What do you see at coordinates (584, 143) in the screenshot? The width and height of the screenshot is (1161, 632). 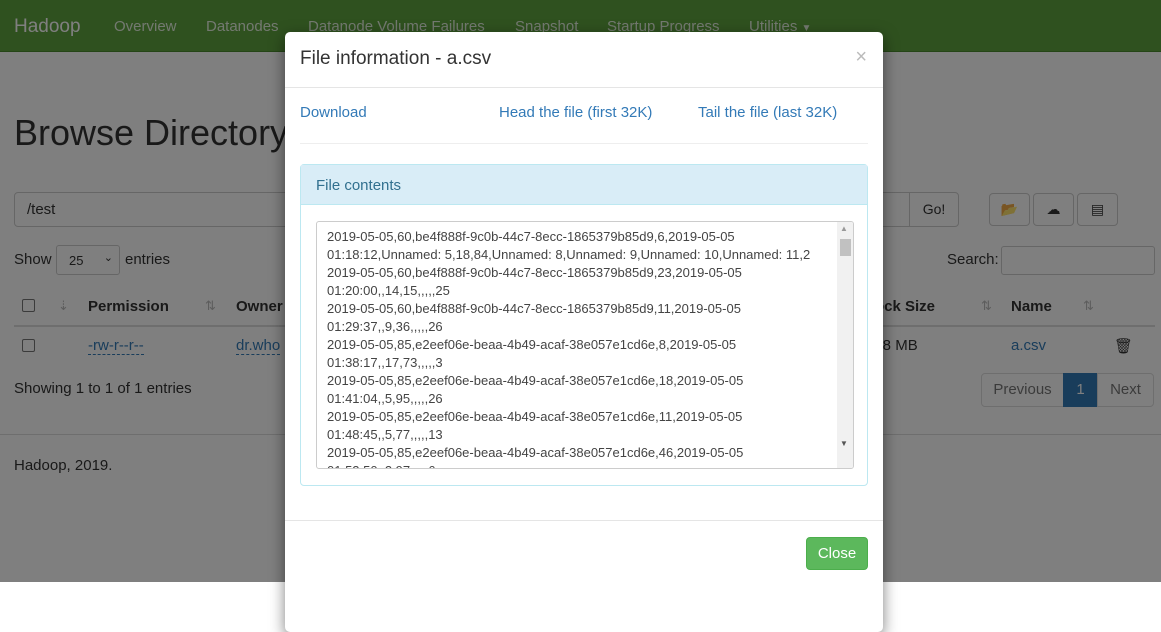 I see `divider` at bounding box center [584, 143].